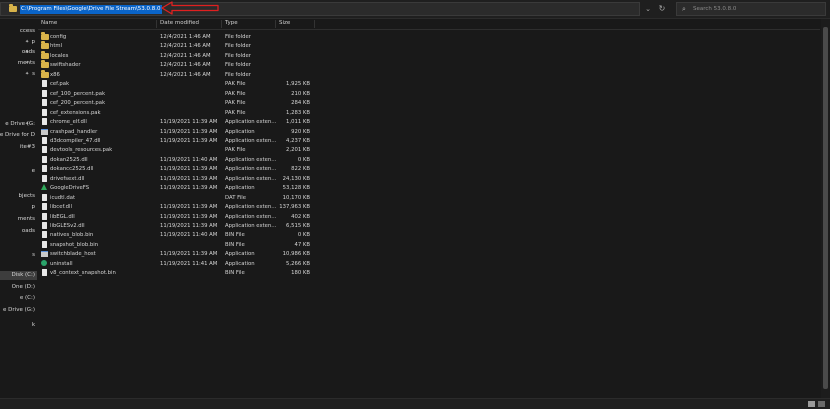 The width and height of the screenshot is (830, 409). What do you see at coordinates (188, 103) in the screenshot?
I see `file-row: cef_200_percent.pak PAK File 284 KB` at bounding box center [188, 103].